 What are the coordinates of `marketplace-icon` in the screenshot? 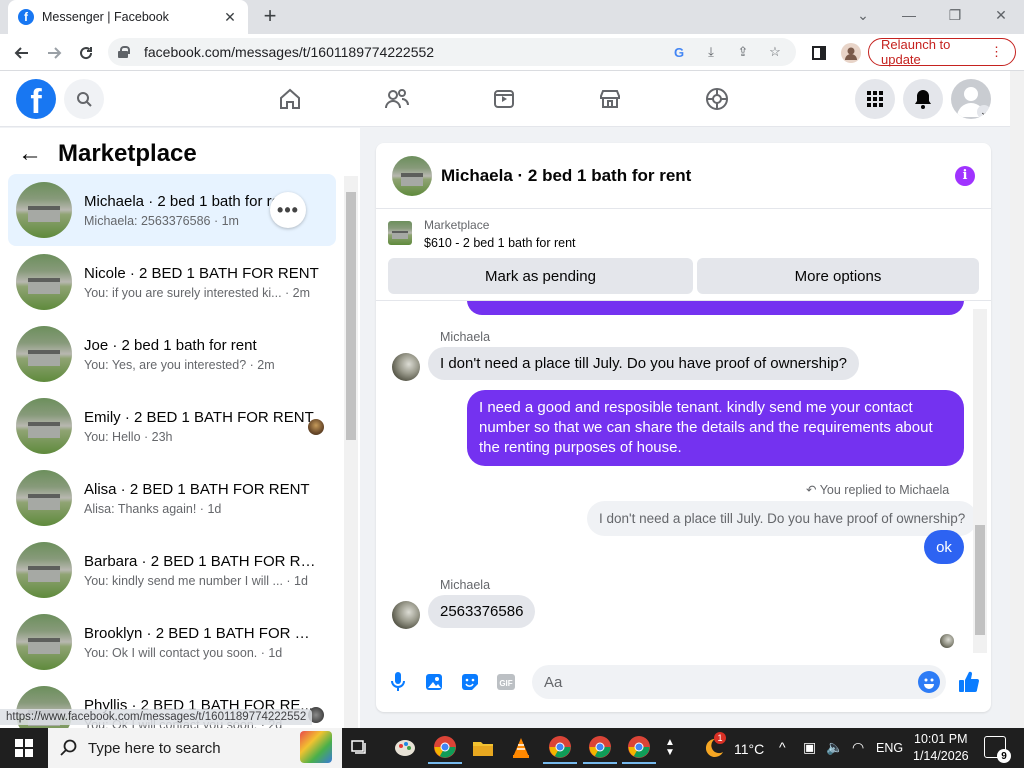 It's located at (610, 99).